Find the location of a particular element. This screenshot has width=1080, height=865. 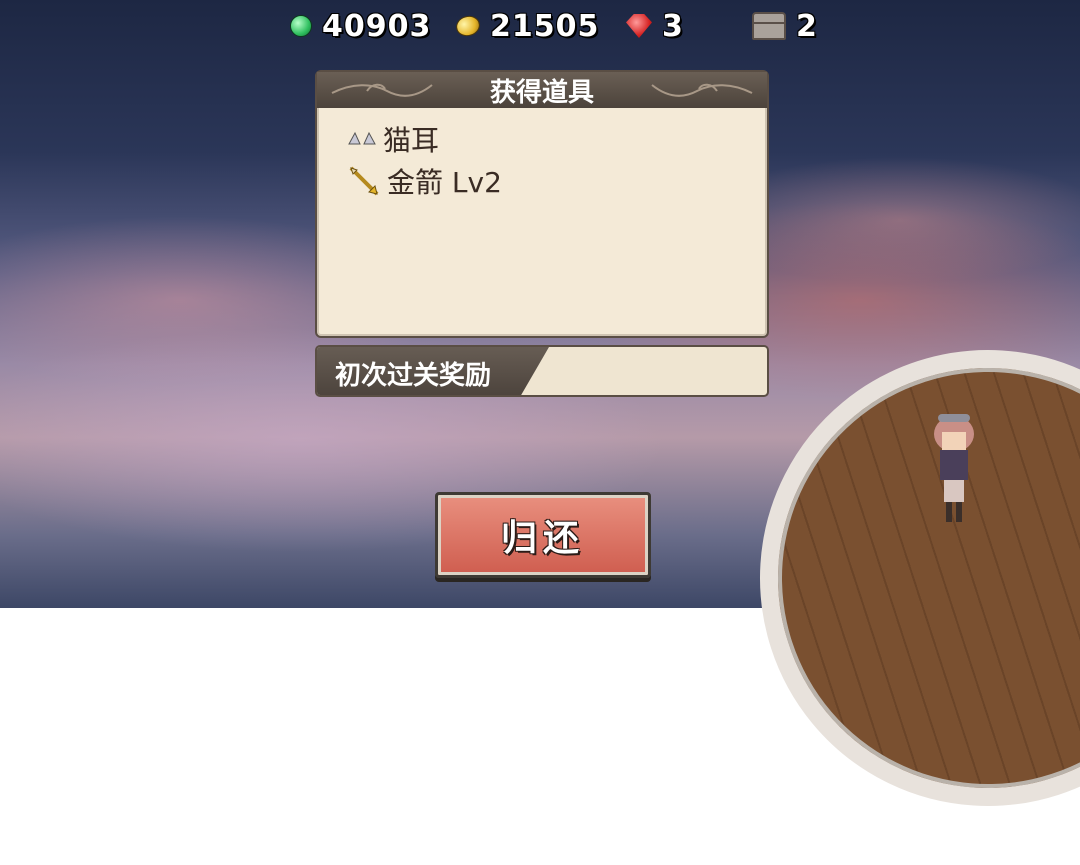

ruby-count: 3 is located at coordinates (673, 26).